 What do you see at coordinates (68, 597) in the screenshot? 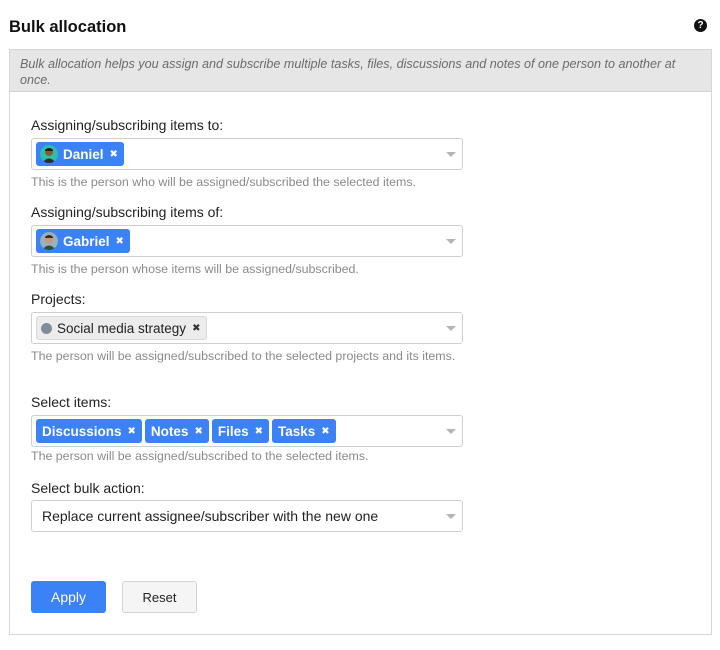
I see `apply-button: Apply` at bounding box center [68, 597].